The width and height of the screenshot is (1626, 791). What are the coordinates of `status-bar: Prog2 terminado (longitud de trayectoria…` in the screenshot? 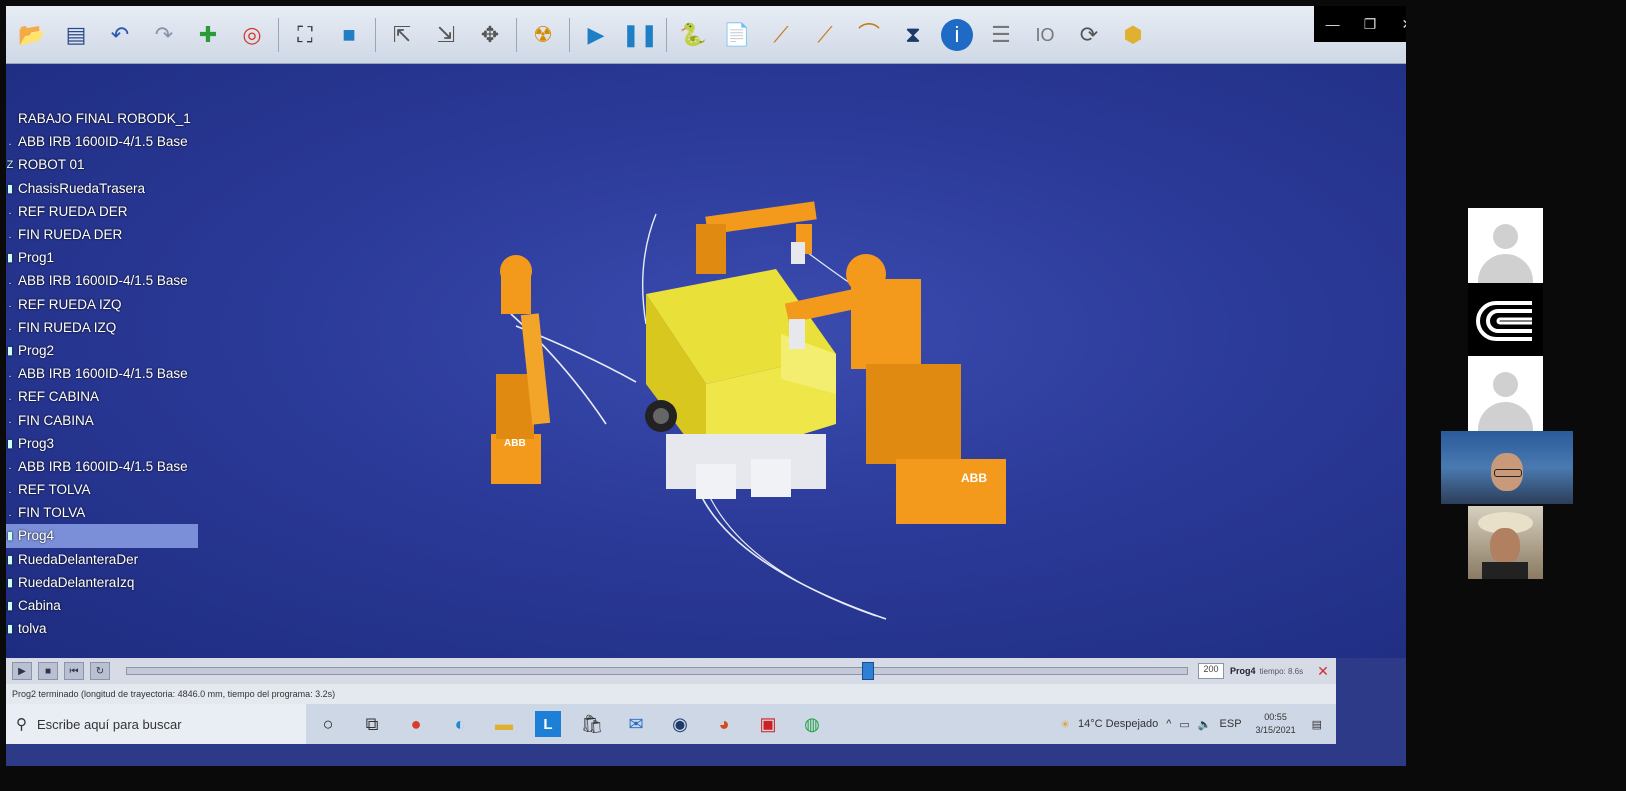 It's located at (671, 694).